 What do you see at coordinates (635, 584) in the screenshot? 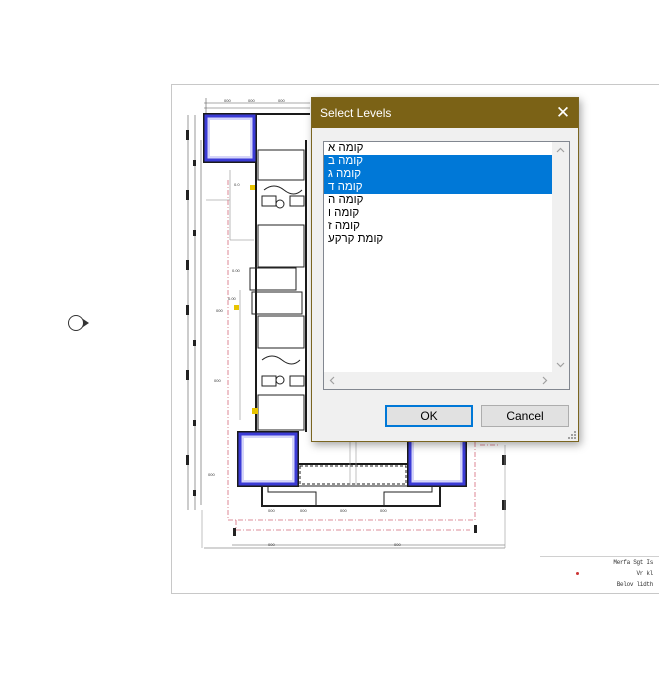
I see `title-block-line: Belov lidth` at bounding box center [635, 584].